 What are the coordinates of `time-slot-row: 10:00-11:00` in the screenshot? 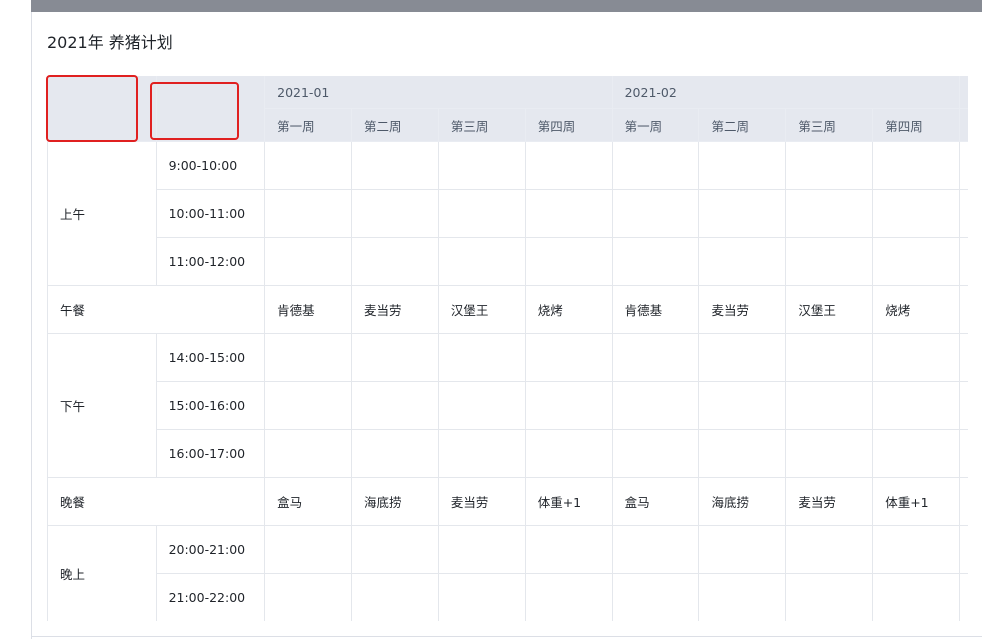 It's located at (508, 213).